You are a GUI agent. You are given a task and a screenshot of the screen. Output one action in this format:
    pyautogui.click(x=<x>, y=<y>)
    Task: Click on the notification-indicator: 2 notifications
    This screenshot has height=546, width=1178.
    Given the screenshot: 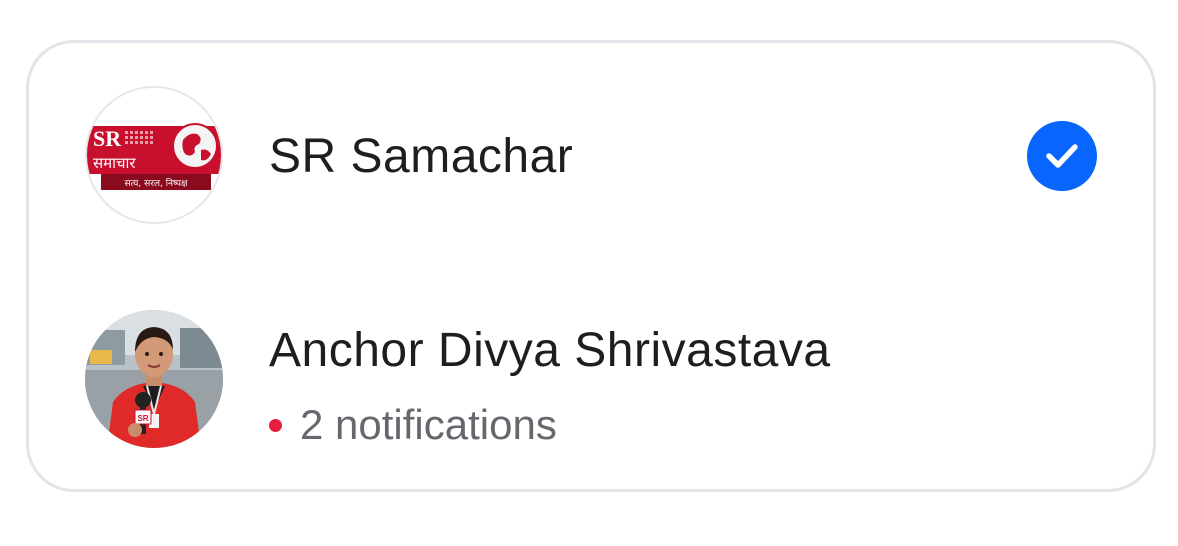 What is the action you would take?
    pyautogui.click(x=413, y=425)
    